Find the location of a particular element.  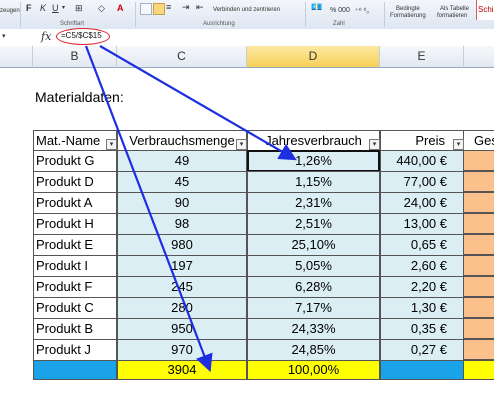

cond-format-label-2: Formatierung is located at coordinates (408, 16).